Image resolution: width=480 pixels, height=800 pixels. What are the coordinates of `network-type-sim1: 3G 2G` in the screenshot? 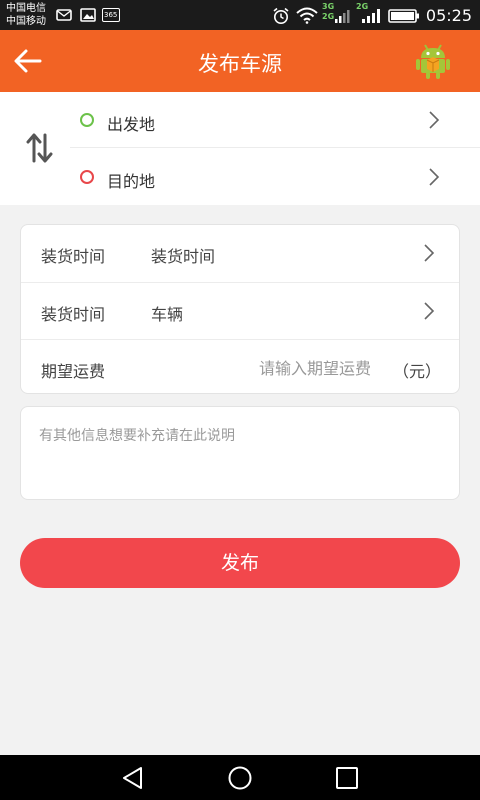 It's located at (328, 12).